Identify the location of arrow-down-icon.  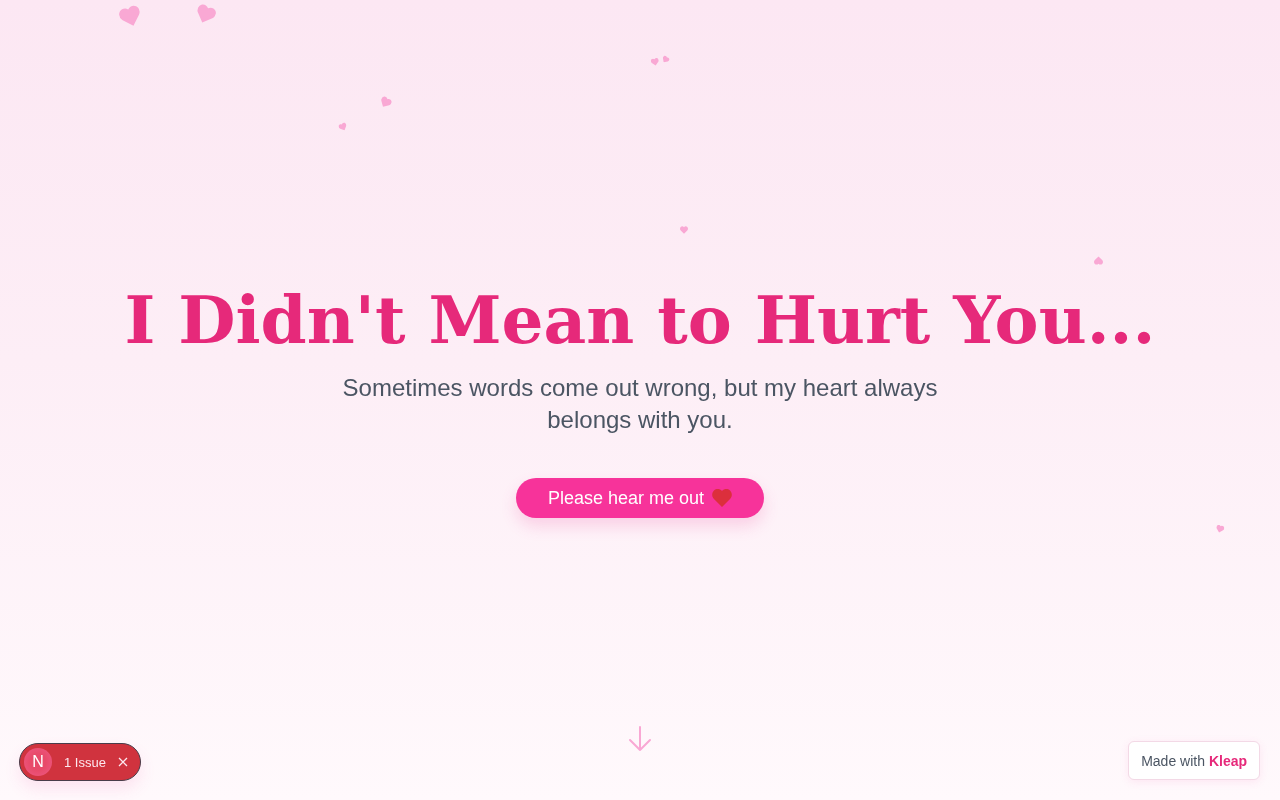
(640, 739).